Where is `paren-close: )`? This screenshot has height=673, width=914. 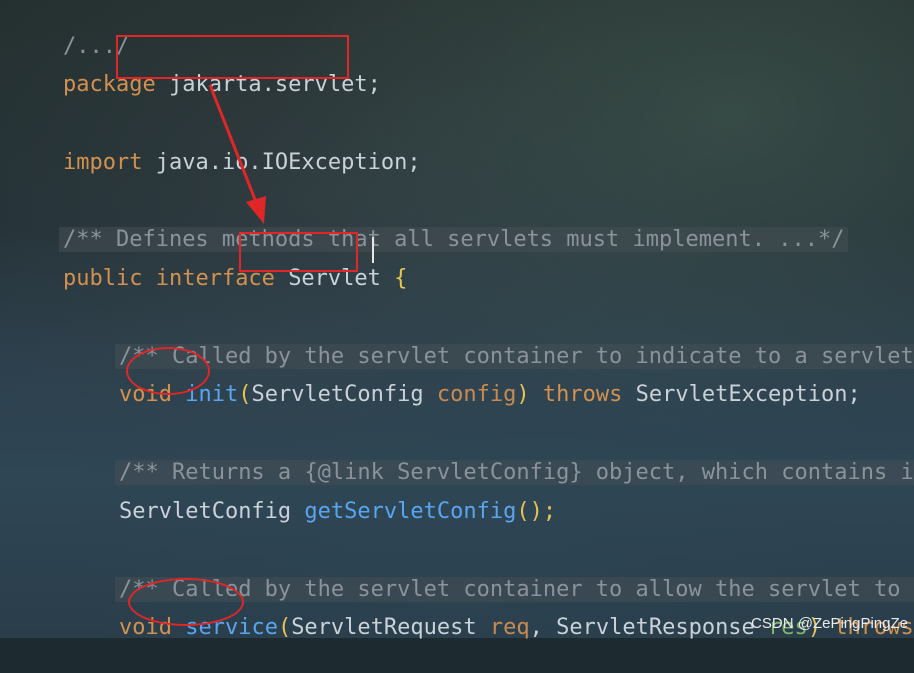
paren-close: ) is located at coordinates (523, 394).